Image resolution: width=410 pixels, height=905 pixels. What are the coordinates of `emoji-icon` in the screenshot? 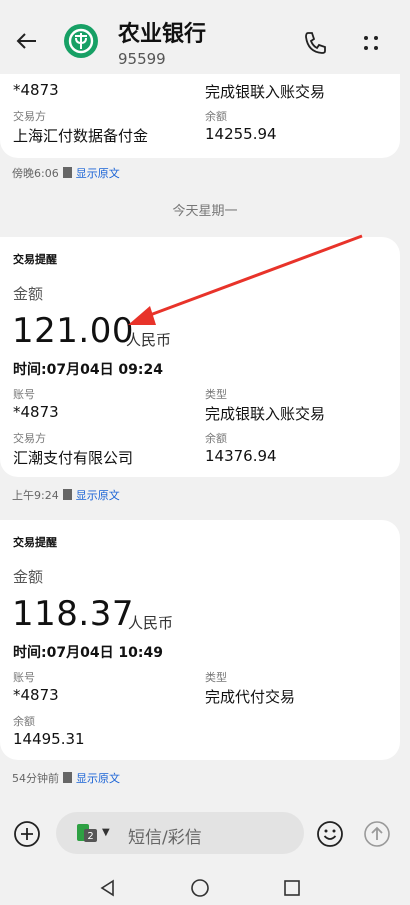 It's located at (330, 834).